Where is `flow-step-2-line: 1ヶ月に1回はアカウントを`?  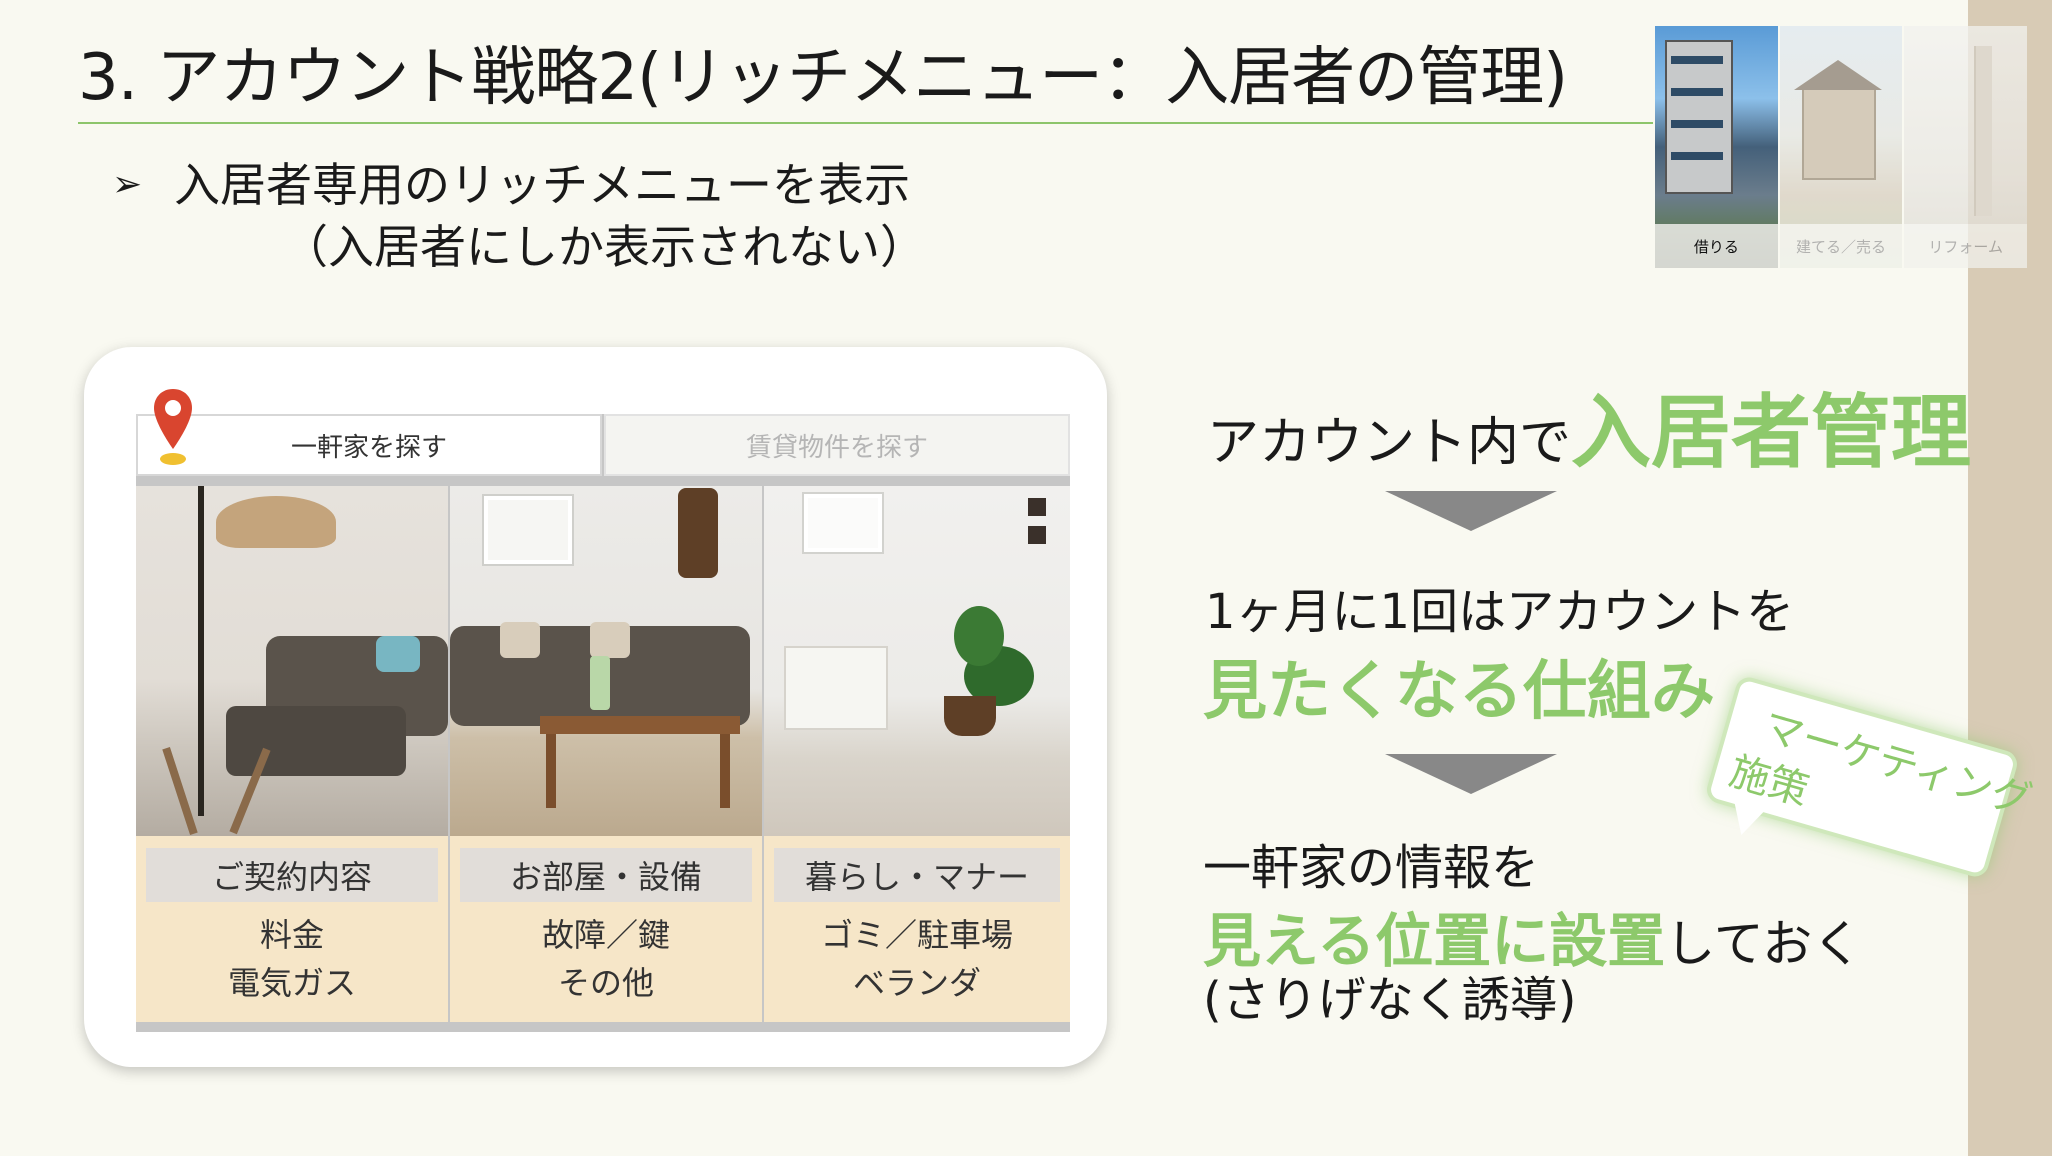 flow-step-2-line: 1ヶ月に1回はアカウントを is located at coordinates (1500, 612).